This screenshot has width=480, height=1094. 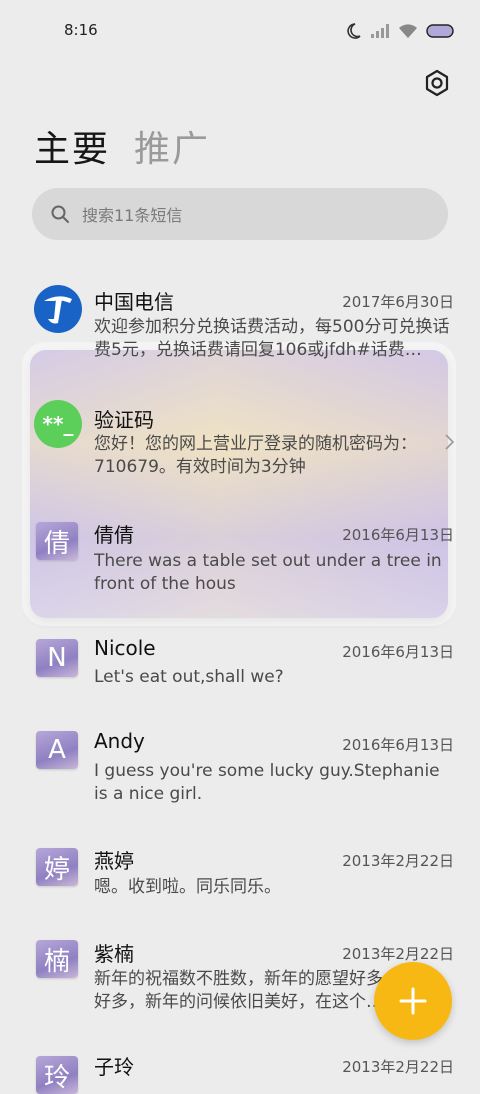 What do you see at coordinates (119, 741) in the screenshot?
I see `contact-name: Andy` at bounding box center [119, 741].